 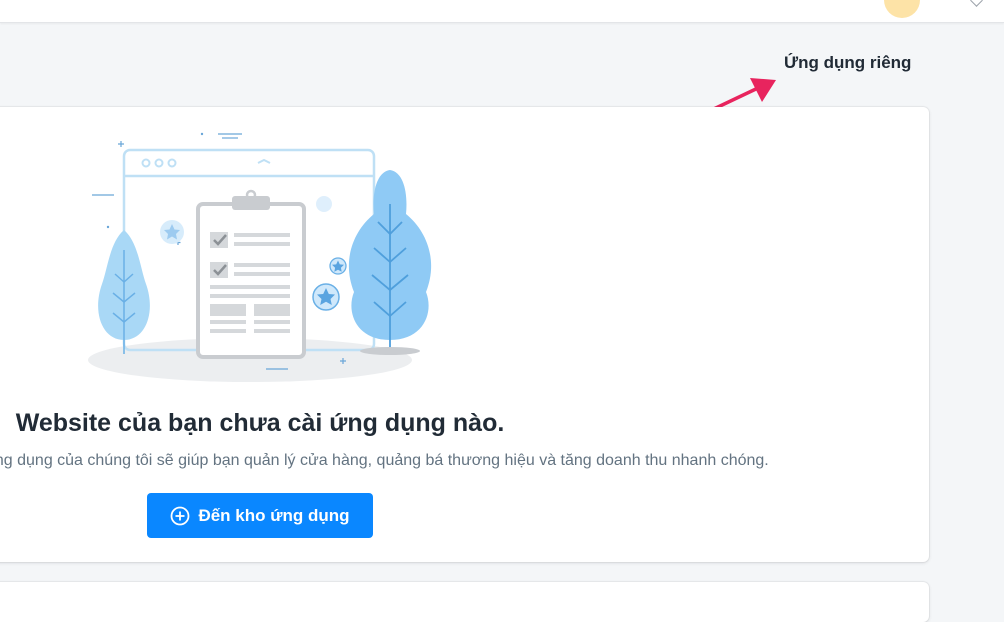 What do you see at coordinates (976, 3) in the screenshot?
I see `chevron-down-icon` at bounding box center [976, 3].